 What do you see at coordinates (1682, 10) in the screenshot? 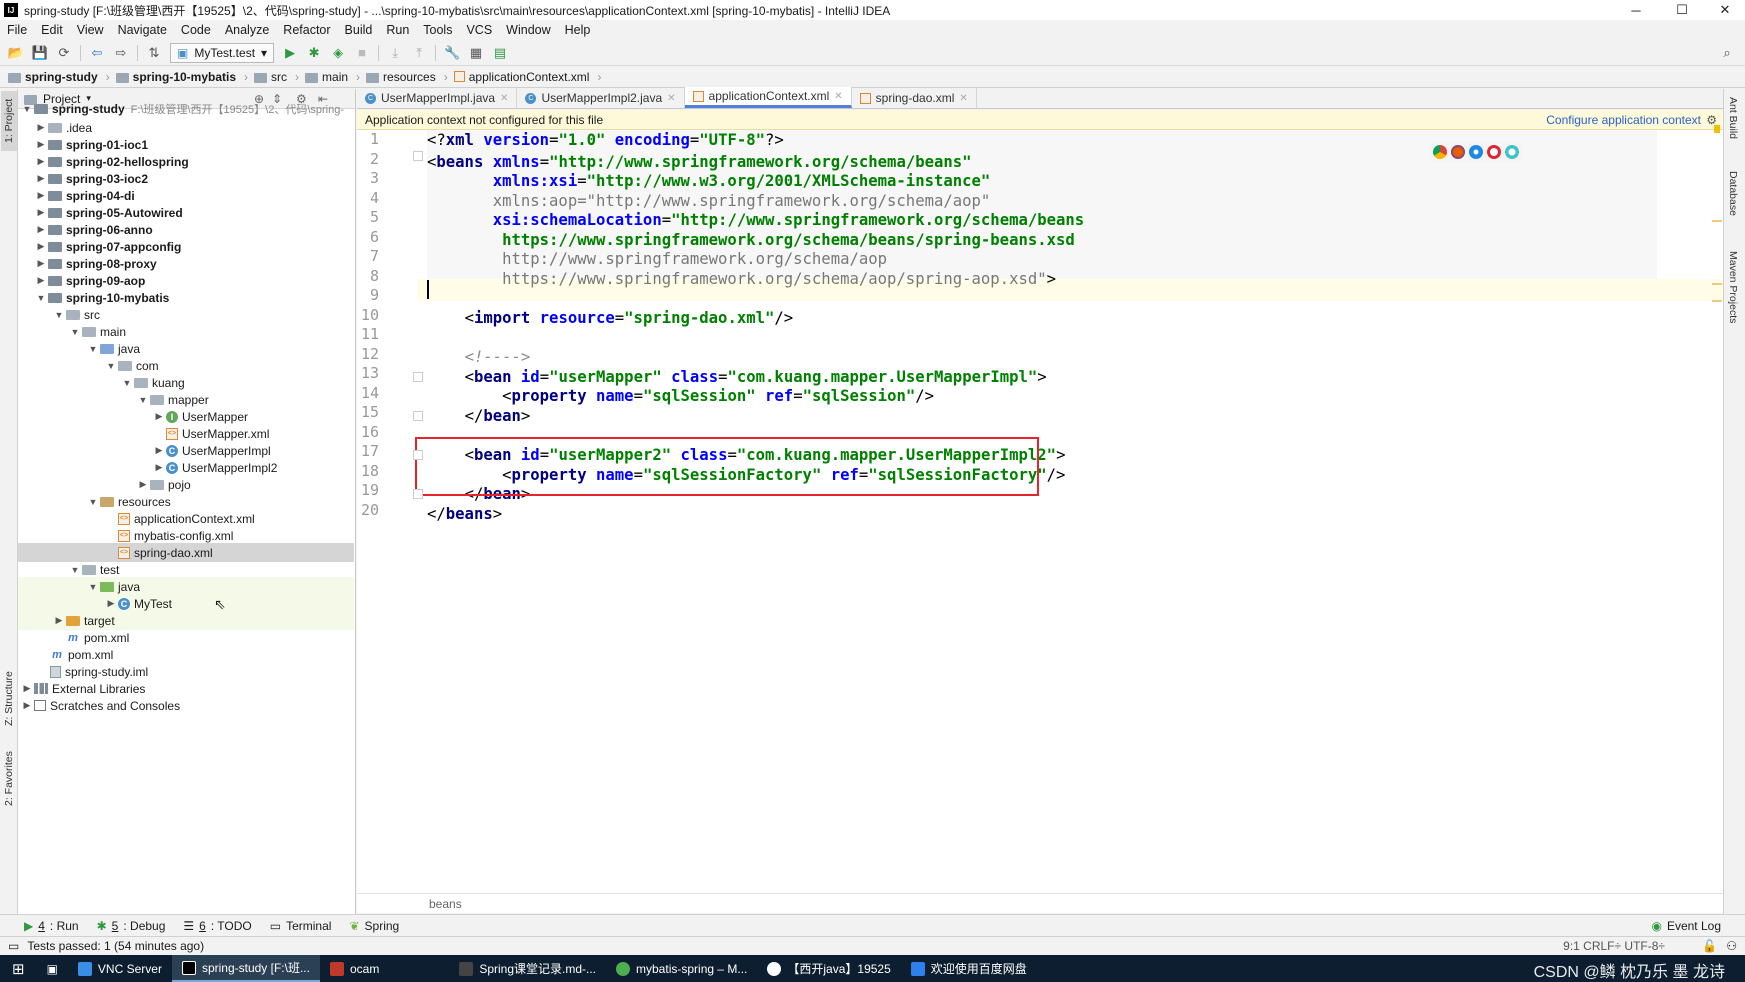
I see `maximize-button: ☐` at bounding box center [1682, 10].